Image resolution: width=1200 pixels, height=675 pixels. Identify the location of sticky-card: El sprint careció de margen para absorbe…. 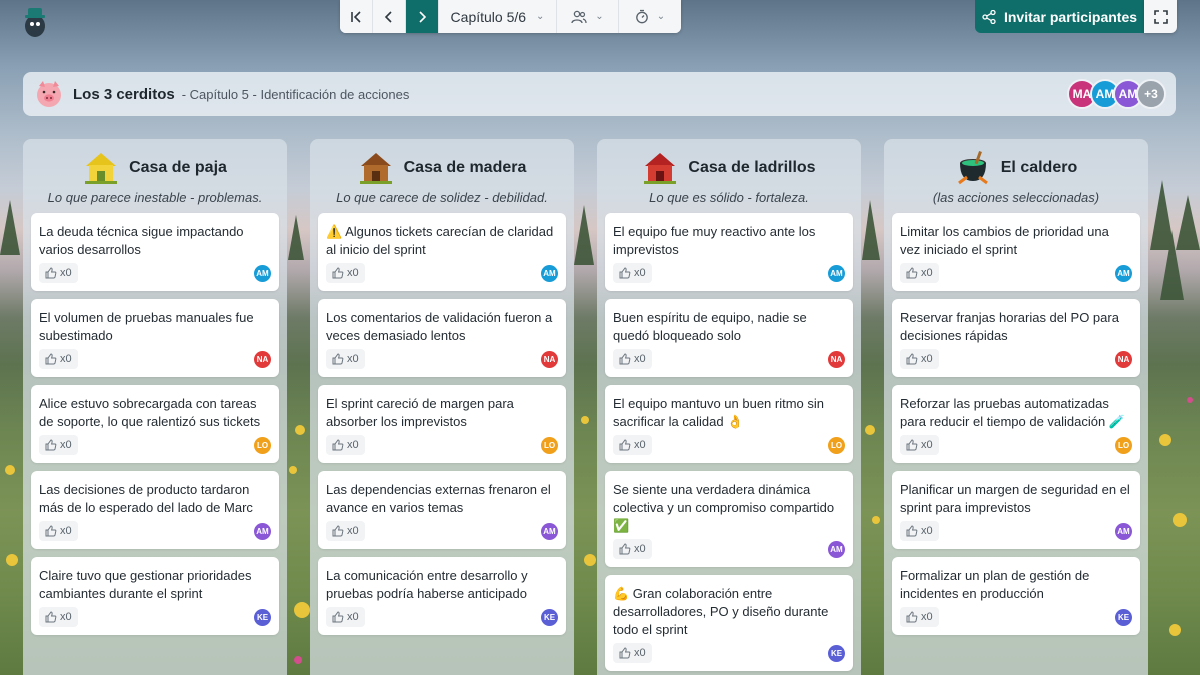
(442, 424).